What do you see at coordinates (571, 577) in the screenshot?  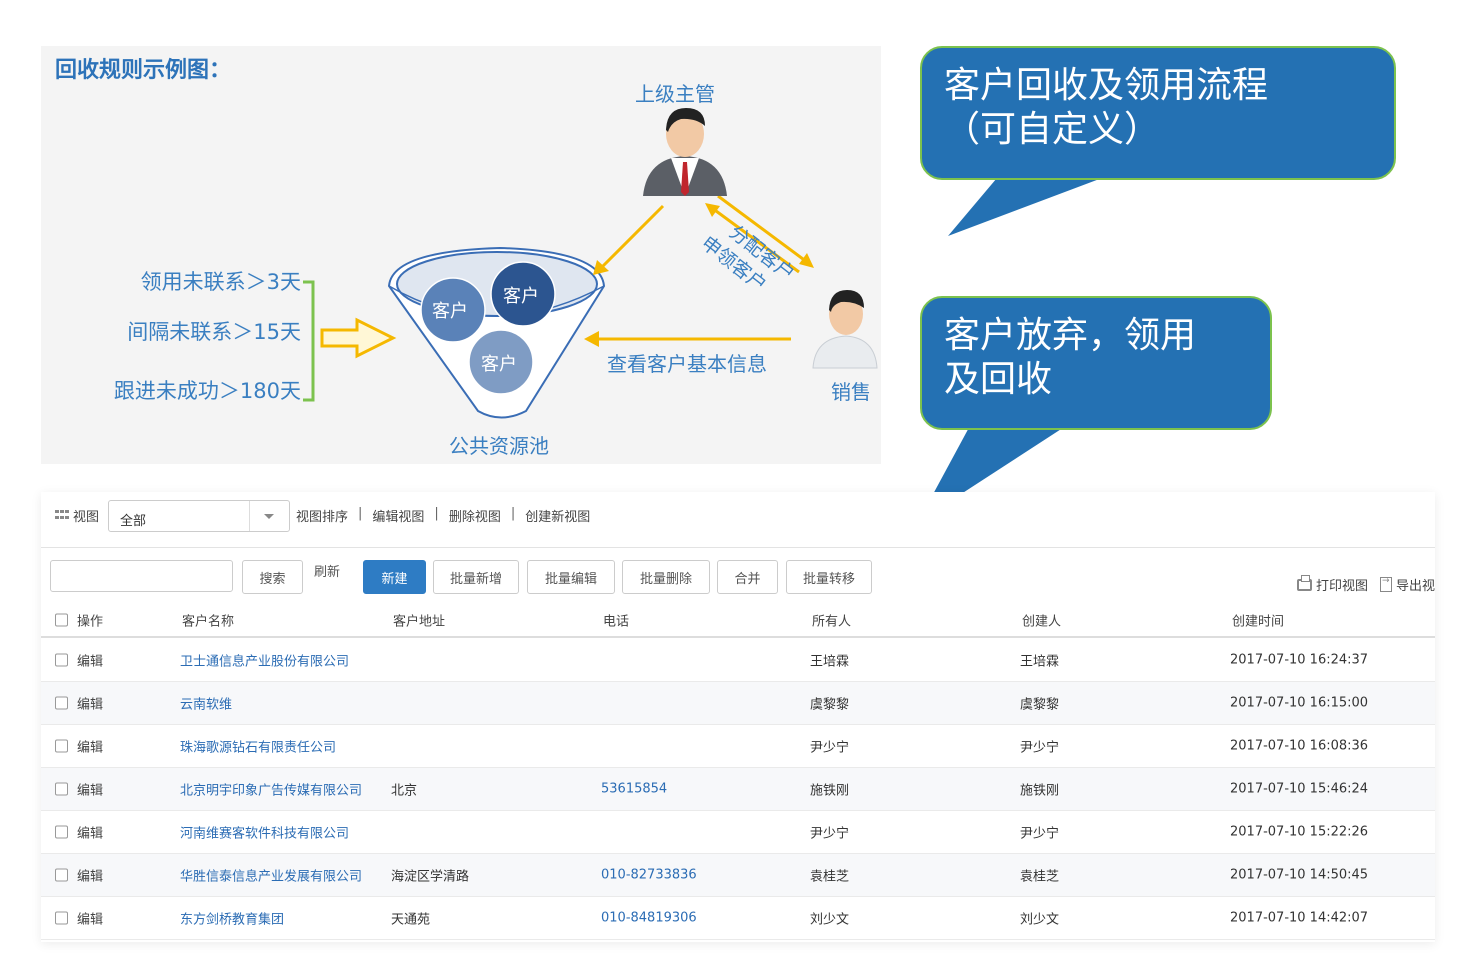 I see `batch-edit-button: 批量编辑` at bounding box center [571, 577].